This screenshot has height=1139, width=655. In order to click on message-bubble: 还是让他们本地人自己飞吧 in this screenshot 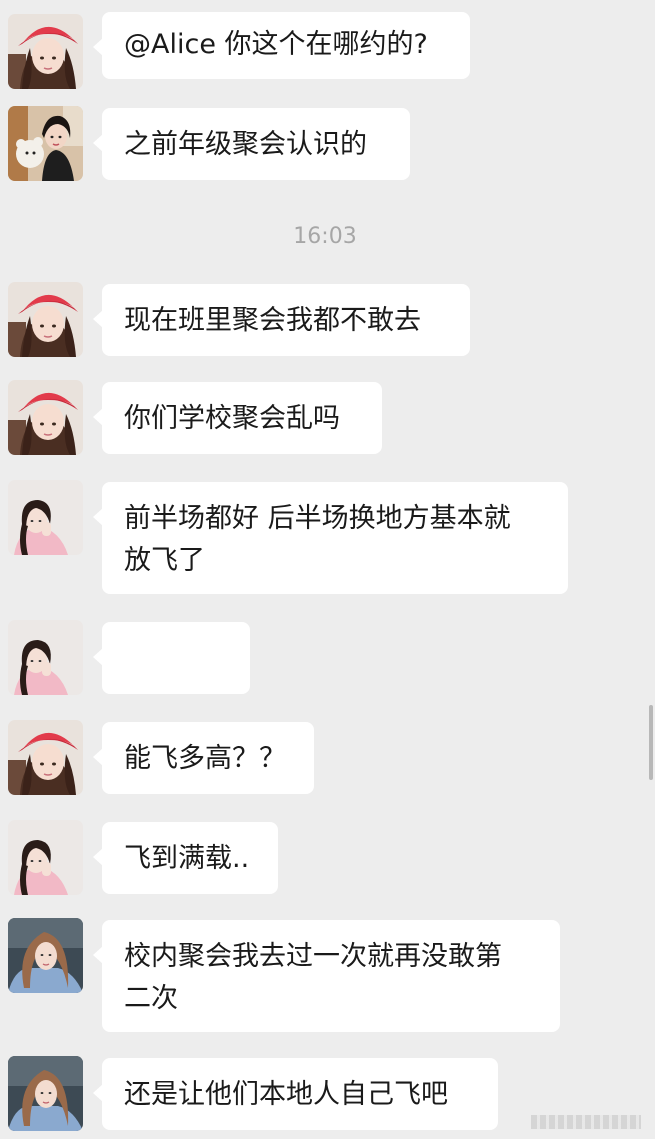, I will do `click(295, 1094)`.